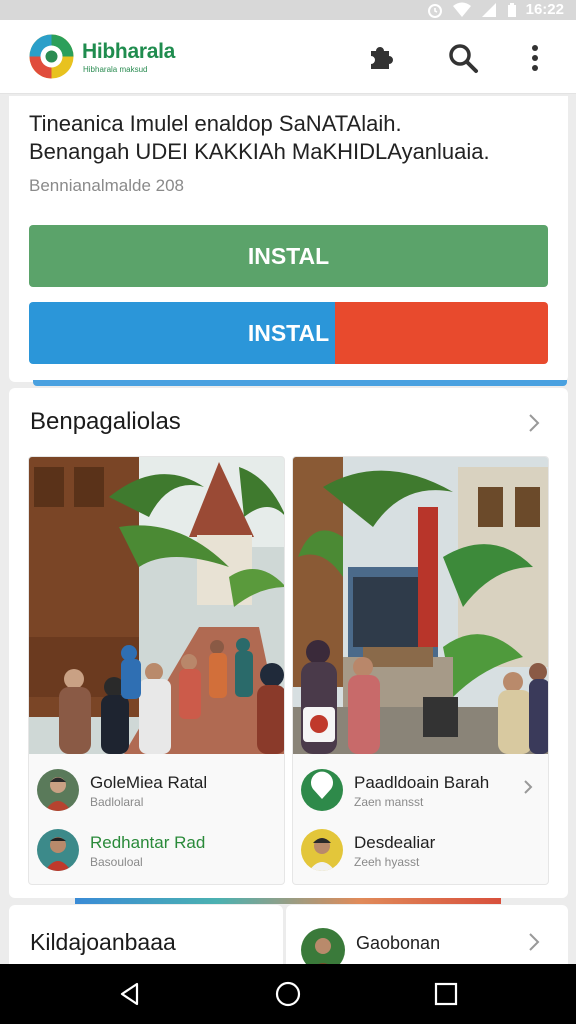 The image size is (576, 1024). Describe the element at coordinates (116, 862) in the screenshot. I see `list-item-subtitle: Basouloal` at that location.